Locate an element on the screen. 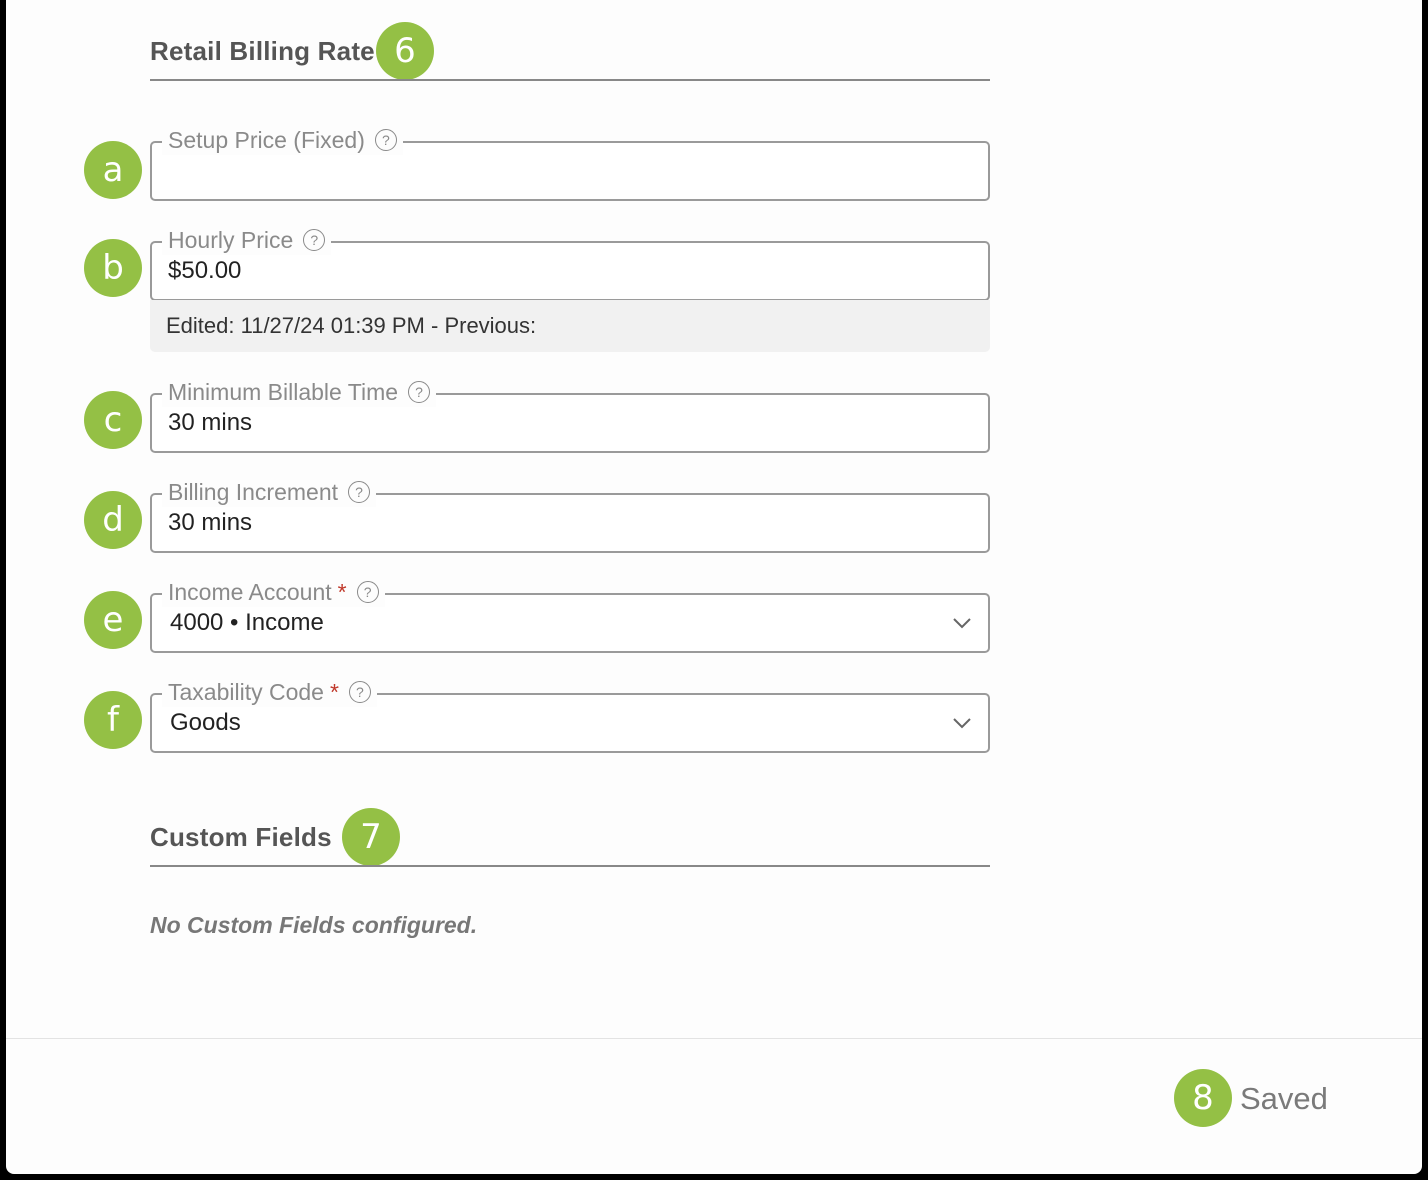 This screenshot has height=1180, width=1428. hourly-price-value: $50.00 is located at coordinates (204, 271).